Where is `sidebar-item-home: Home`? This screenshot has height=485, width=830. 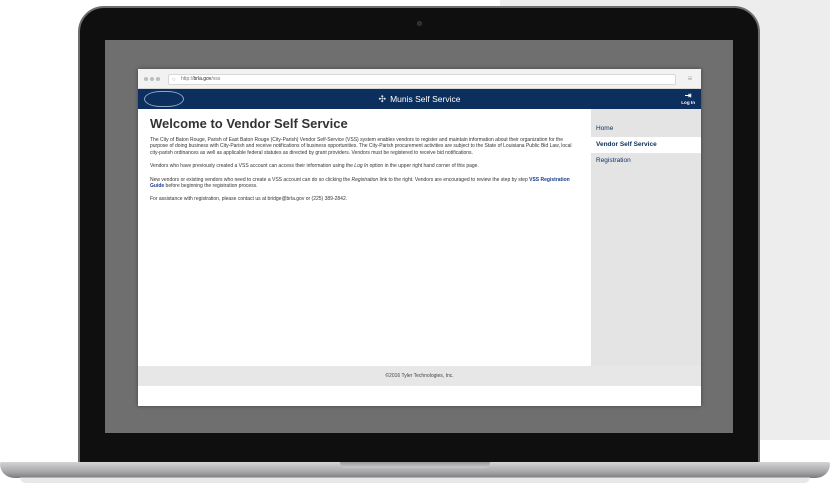
sidebar-item-home: Home is located at coordinates (646, 129).